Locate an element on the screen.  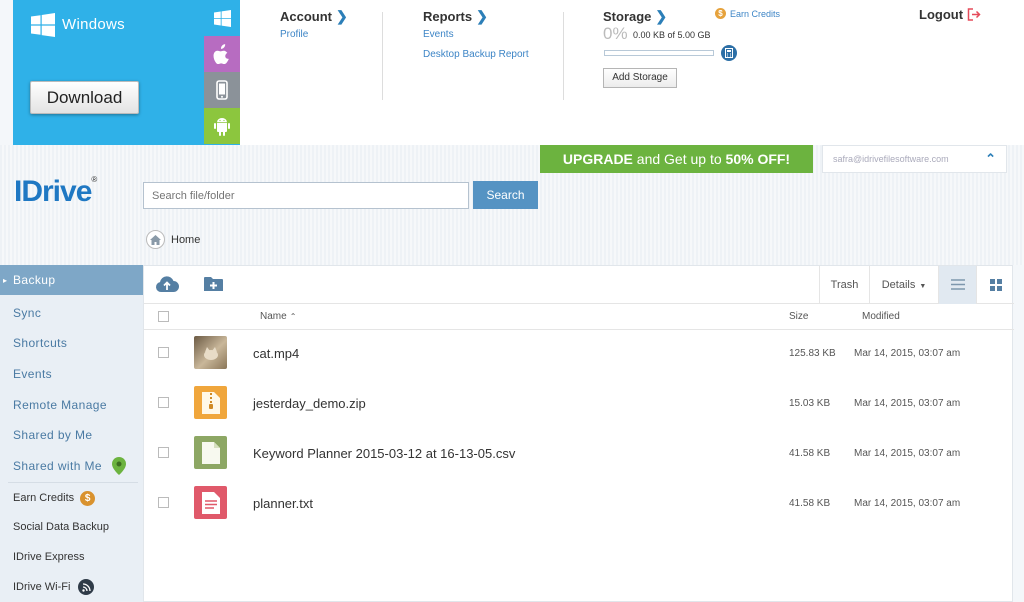
text-file-icon is located at coordinates (210, 502).